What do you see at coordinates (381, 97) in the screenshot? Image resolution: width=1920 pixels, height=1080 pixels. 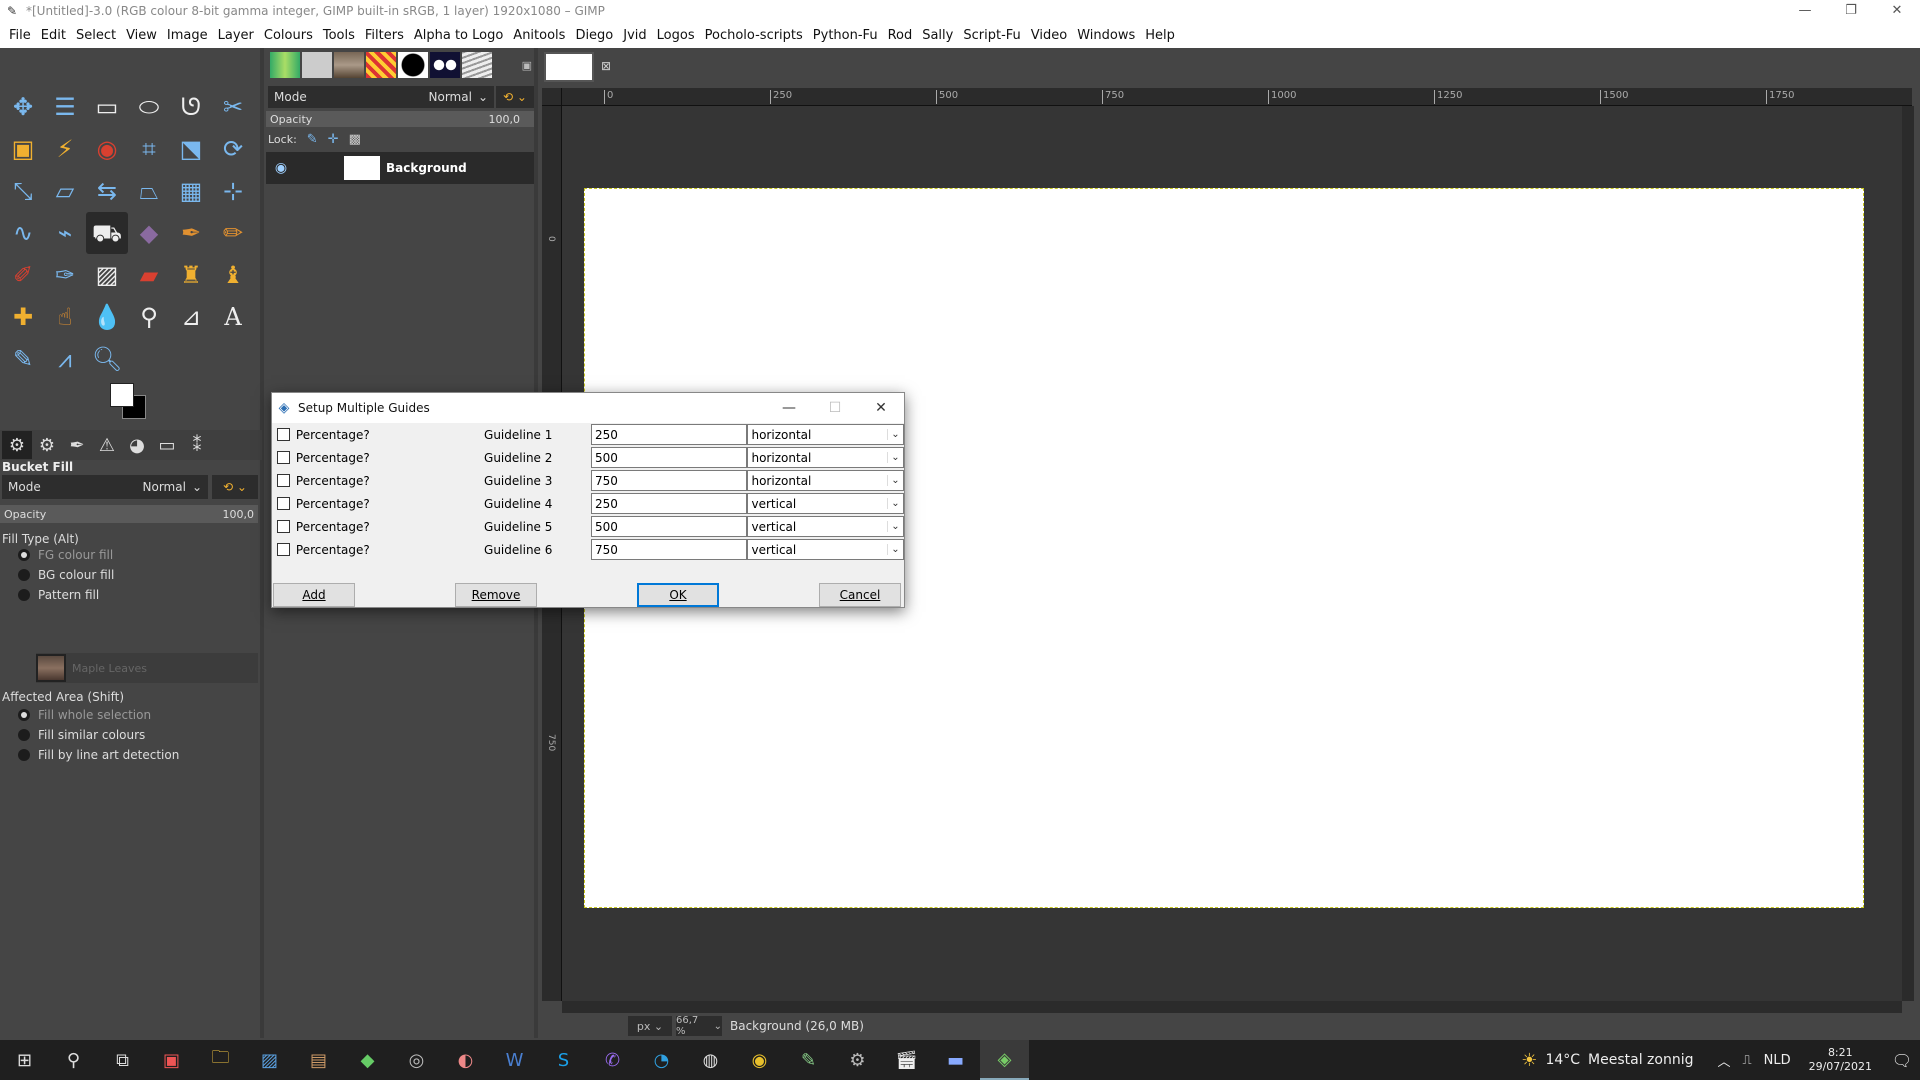 I see `layer-mode-select: Mode Normal ⌄` at bounding box center [381, 97].